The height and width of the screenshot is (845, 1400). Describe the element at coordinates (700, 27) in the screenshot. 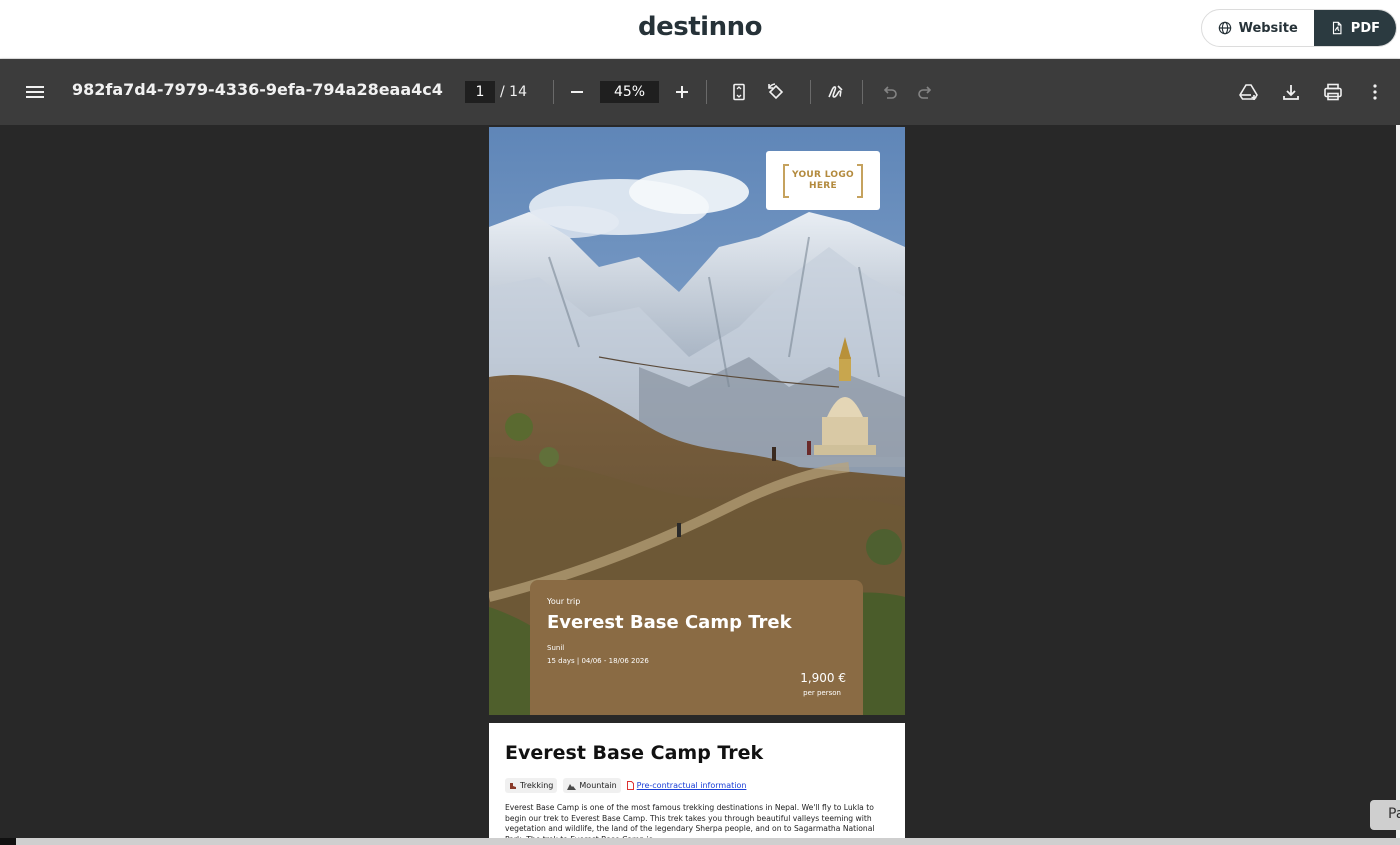

I see `brand-logo: destinno` at that location.